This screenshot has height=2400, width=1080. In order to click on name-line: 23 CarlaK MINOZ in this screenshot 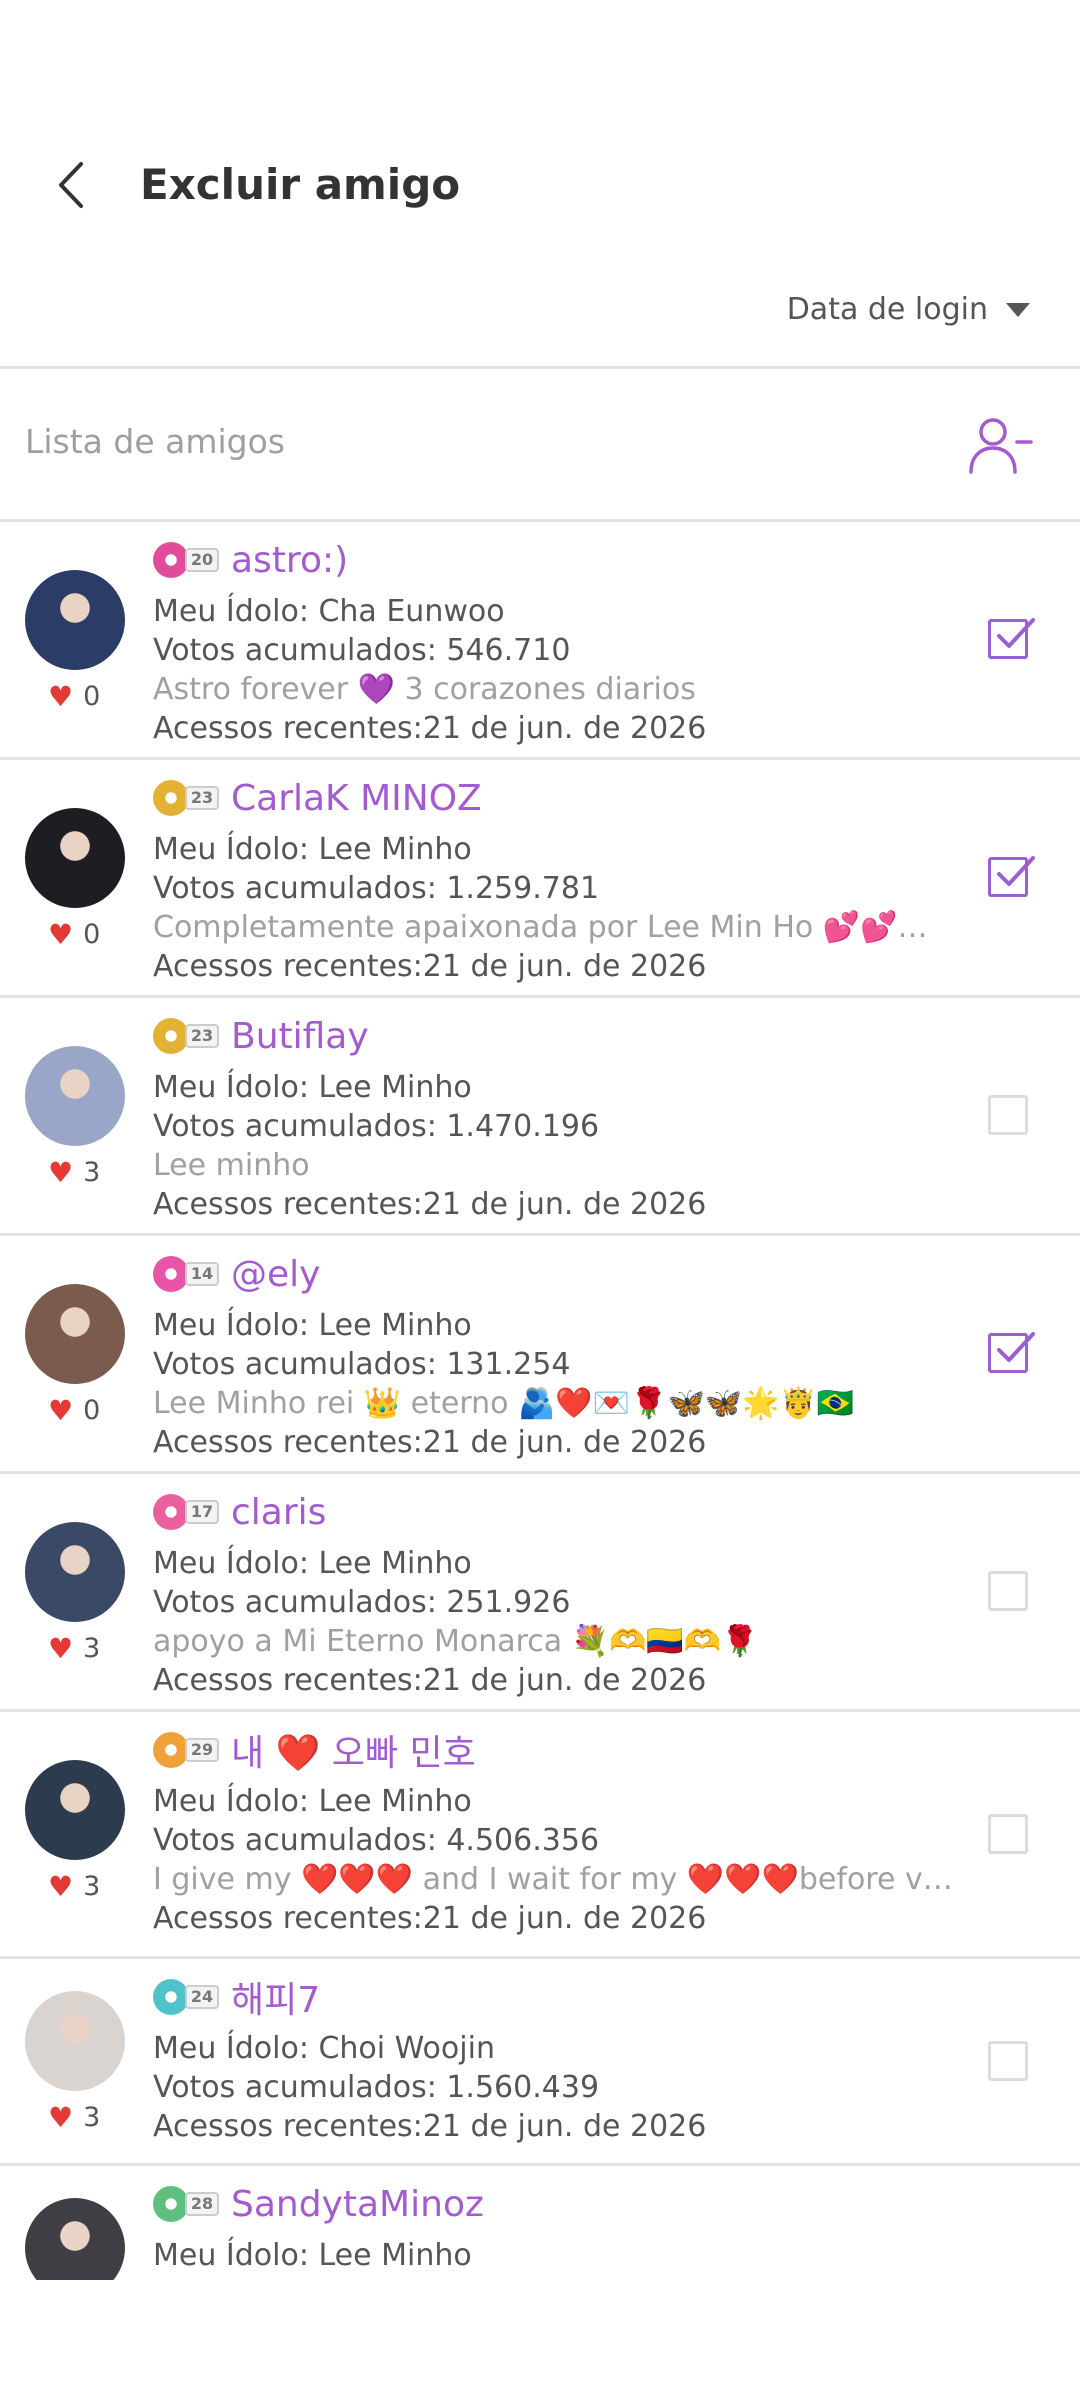, I will do `click(556, 798)`.